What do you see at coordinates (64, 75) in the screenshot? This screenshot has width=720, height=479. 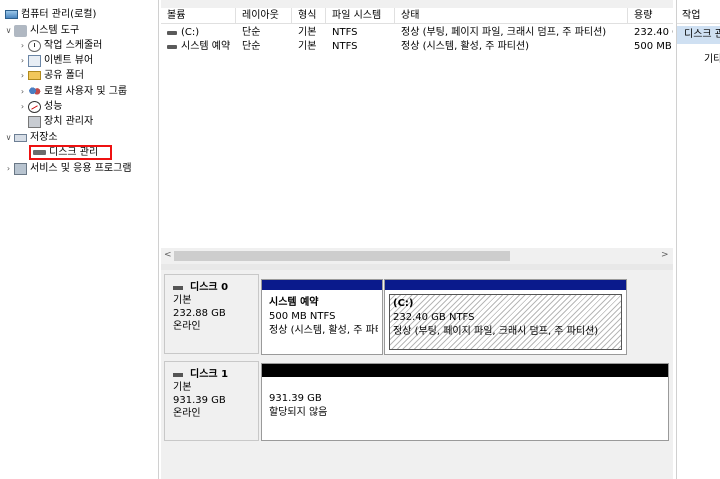 I see `tree-item-shared-folders-label: 공유 폴더` at bounding box center [64, 75].